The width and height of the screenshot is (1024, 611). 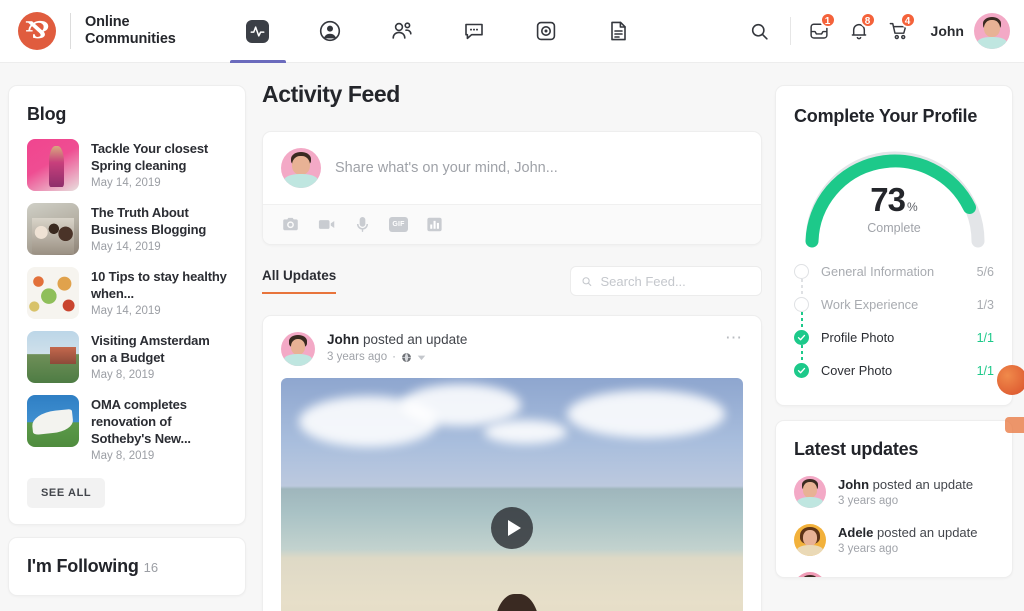 I want to click on update-meta: John posted an update 3 years ago, so click(x=905, y=492).